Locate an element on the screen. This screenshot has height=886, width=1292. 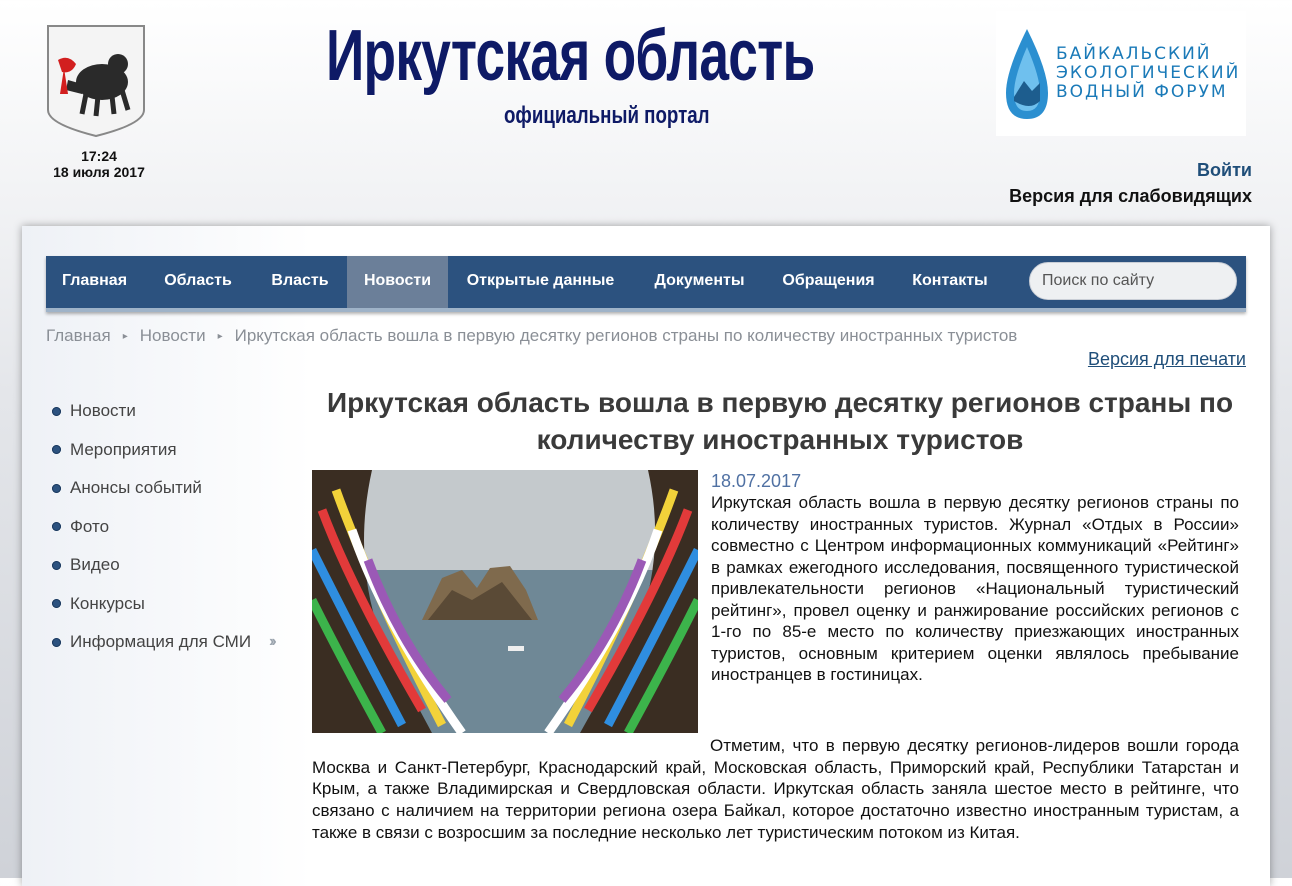
sidebar-item-events: Мероприятия is located at coordinates (182, 450).